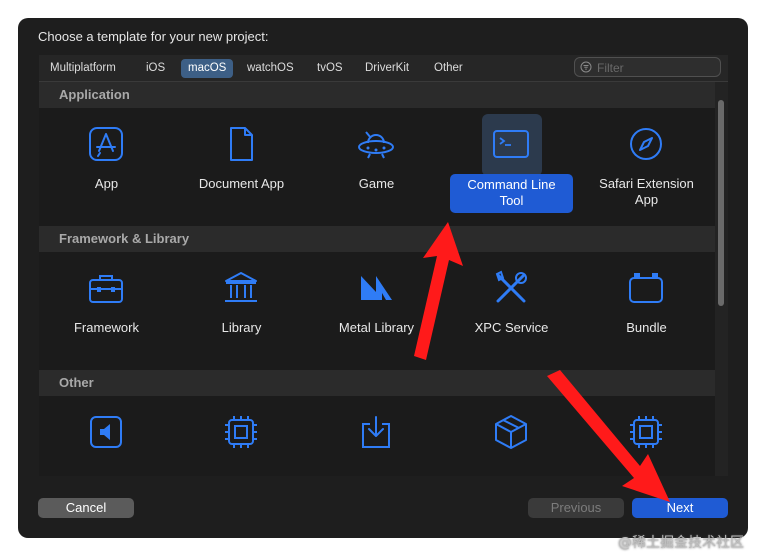 This screenshot has height=556, width=766. I want to click on scrollbar-thumb, so click(721, 203).